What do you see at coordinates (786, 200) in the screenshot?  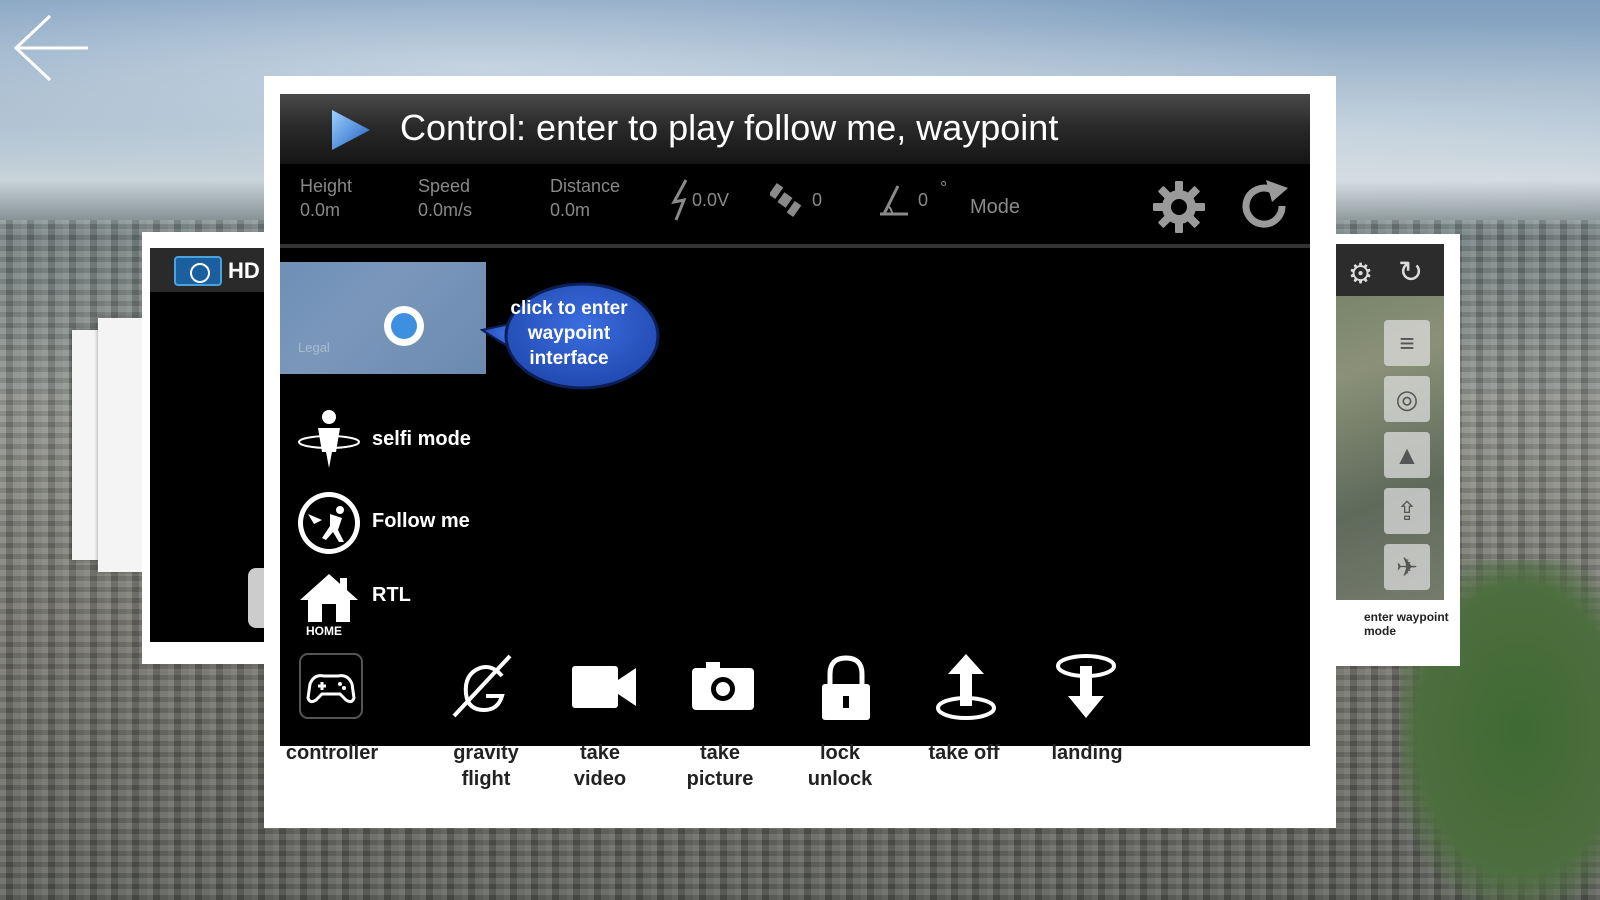 I see `satellite-icon` at bounding box center [786, 200].